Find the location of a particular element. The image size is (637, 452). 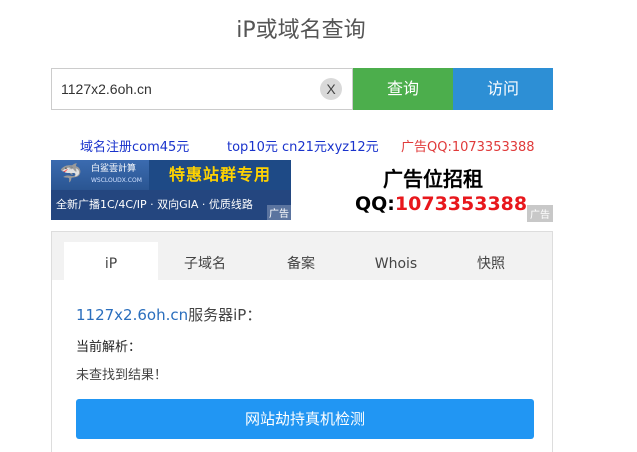

search-input is located at coordinates (182, 89).